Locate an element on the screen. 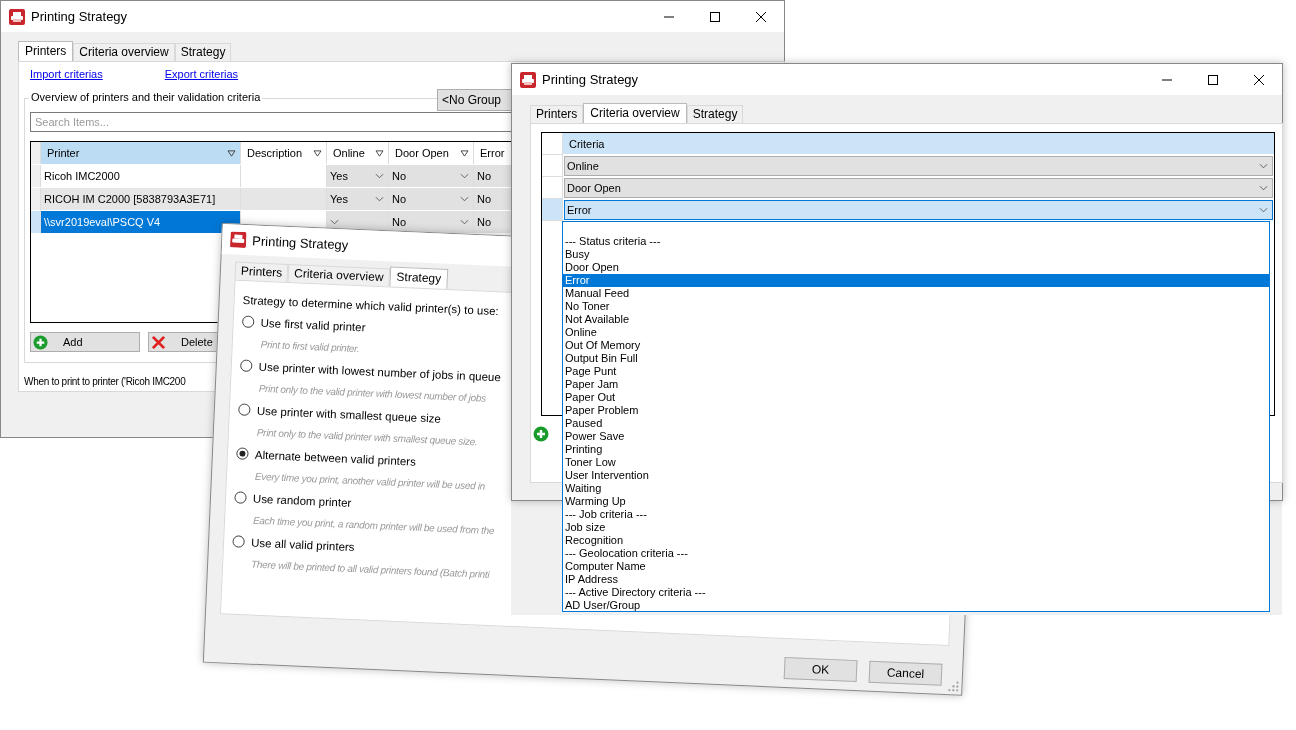 The width and height of the screenshot is (1296, 730). table-cell: Ricoh IMC2000 is located at coordinates (141, 176).